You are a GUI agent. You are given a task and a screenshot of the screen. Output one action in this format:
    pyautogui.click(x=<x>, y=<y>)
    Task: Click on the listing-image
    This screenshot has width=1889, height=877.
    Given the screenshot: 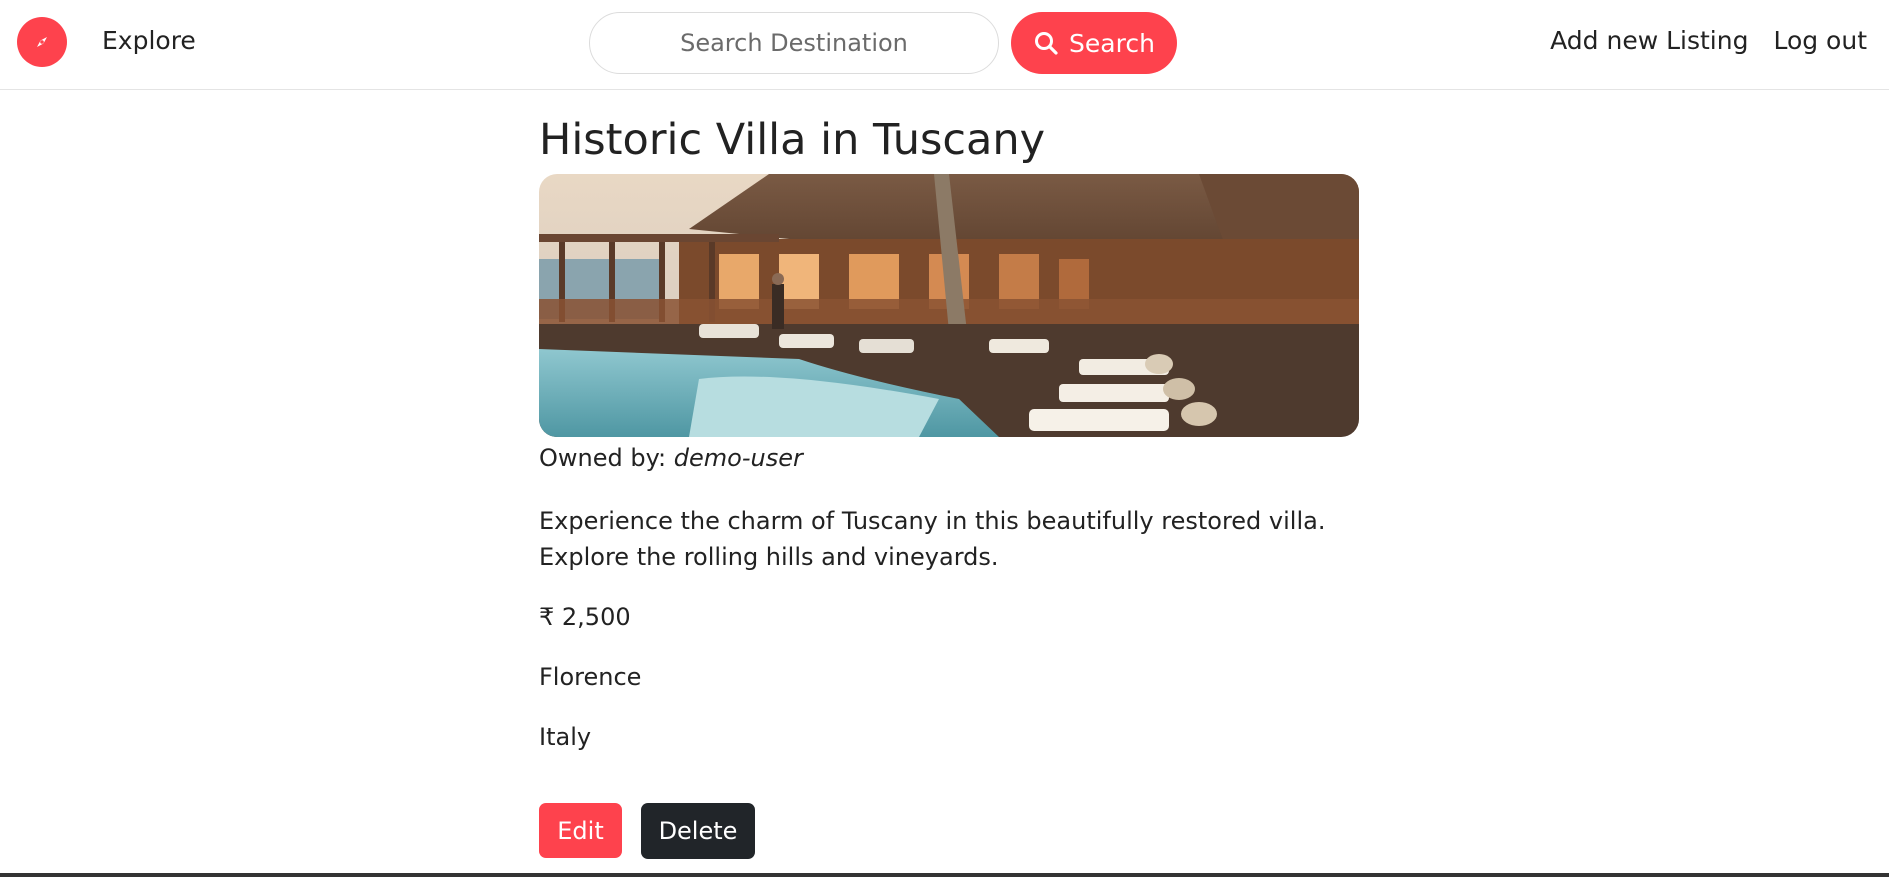 What is the action you would take?
    pyautogui.click(x=949, y=305)
    